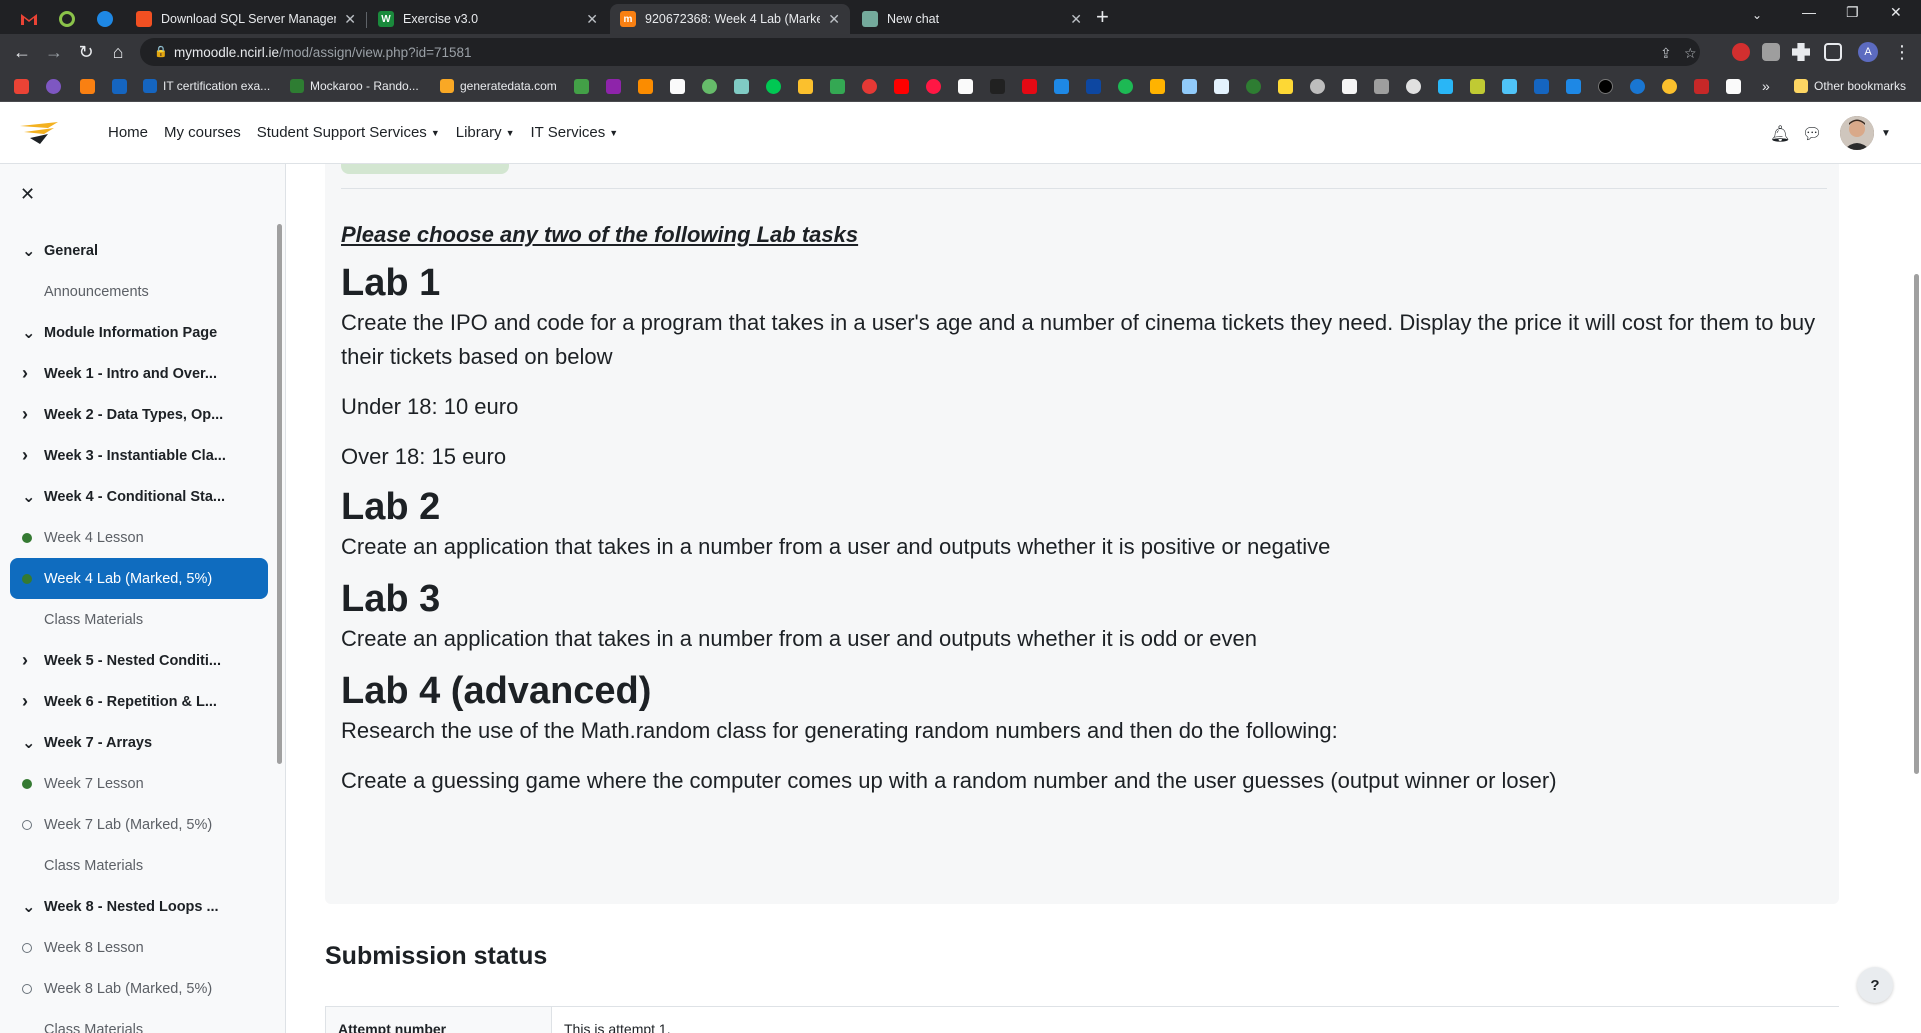  I want to click on tab-search-icon: ⌄, so click(1757, 15).